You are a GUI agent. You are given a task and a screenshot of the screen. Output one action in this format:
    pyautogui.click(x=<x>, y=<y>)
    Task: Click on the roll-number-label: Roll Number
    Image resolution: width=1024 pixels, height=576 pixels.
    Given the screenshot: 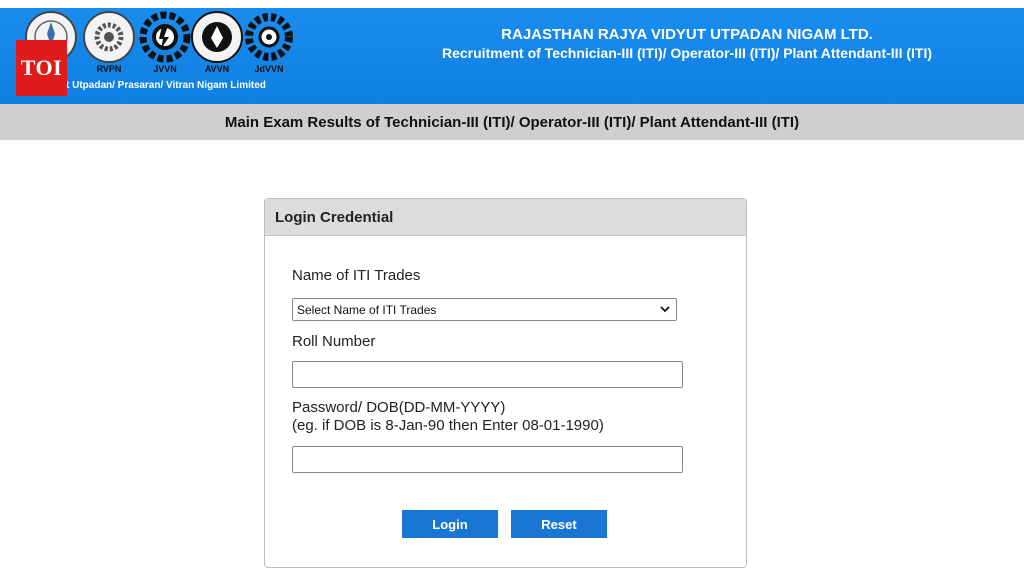 What is the action you would take?
    pyautogui.click(x=334, y=341)
    